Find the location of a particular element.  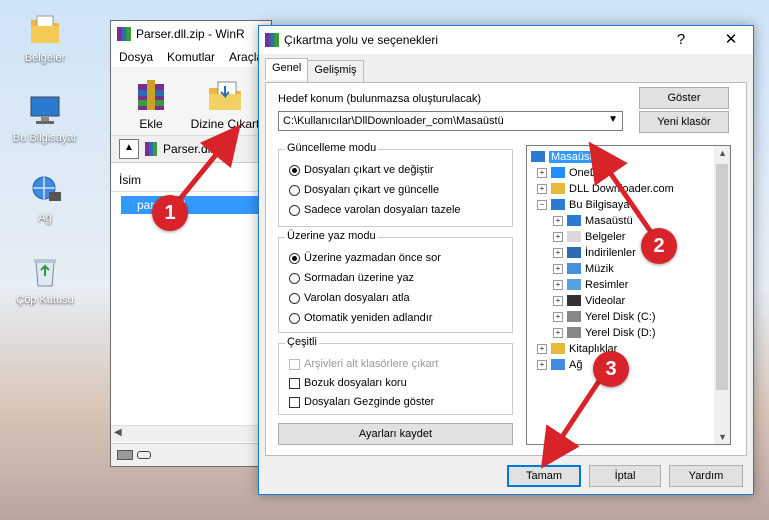

file-row: parser.dll is located at coordinates (196, 205).